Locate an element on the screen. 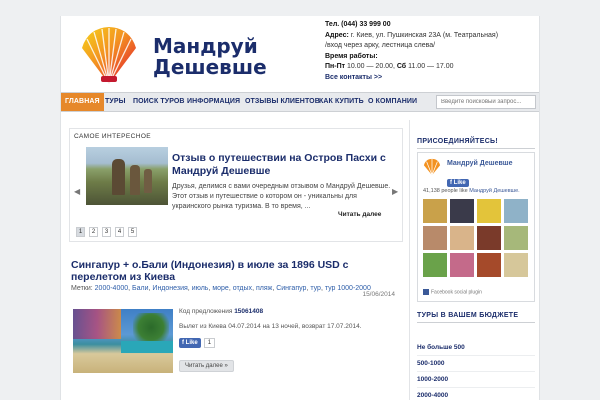 This screenshot has height=400, width=600. like-label: Like is located at coordinates (191, 343).